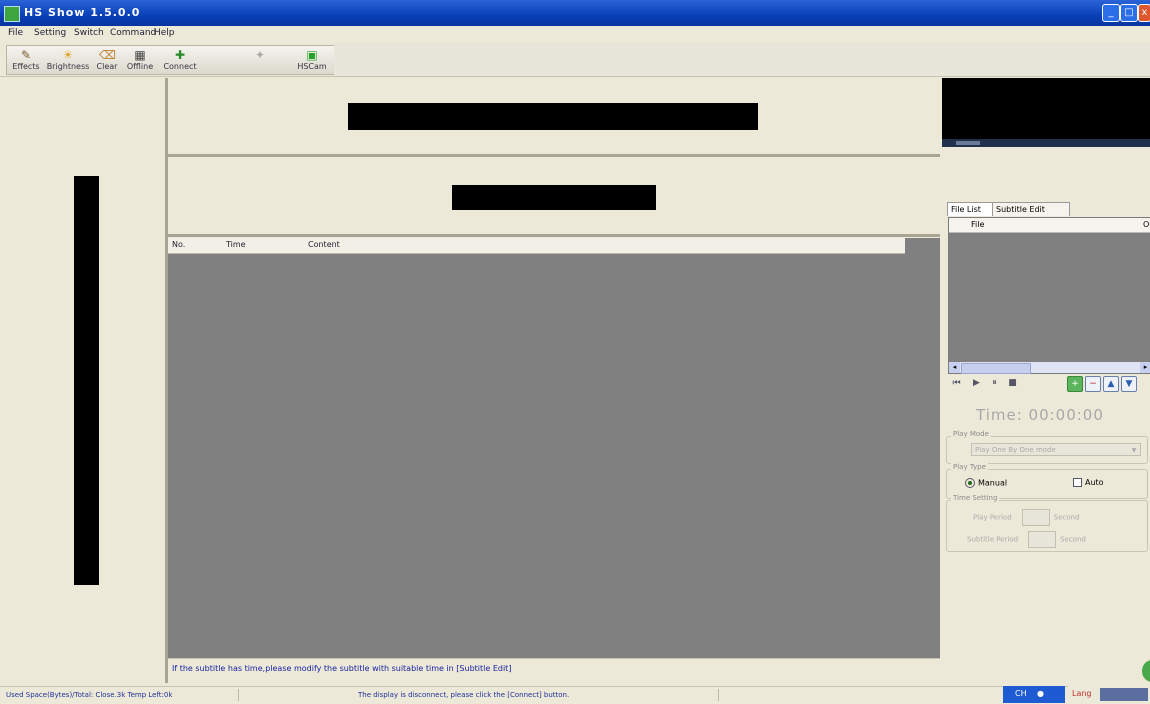 The height and width of the screenshot is (704, 1150). I want to click on subtitle-preview-panel, so click(554, 197).